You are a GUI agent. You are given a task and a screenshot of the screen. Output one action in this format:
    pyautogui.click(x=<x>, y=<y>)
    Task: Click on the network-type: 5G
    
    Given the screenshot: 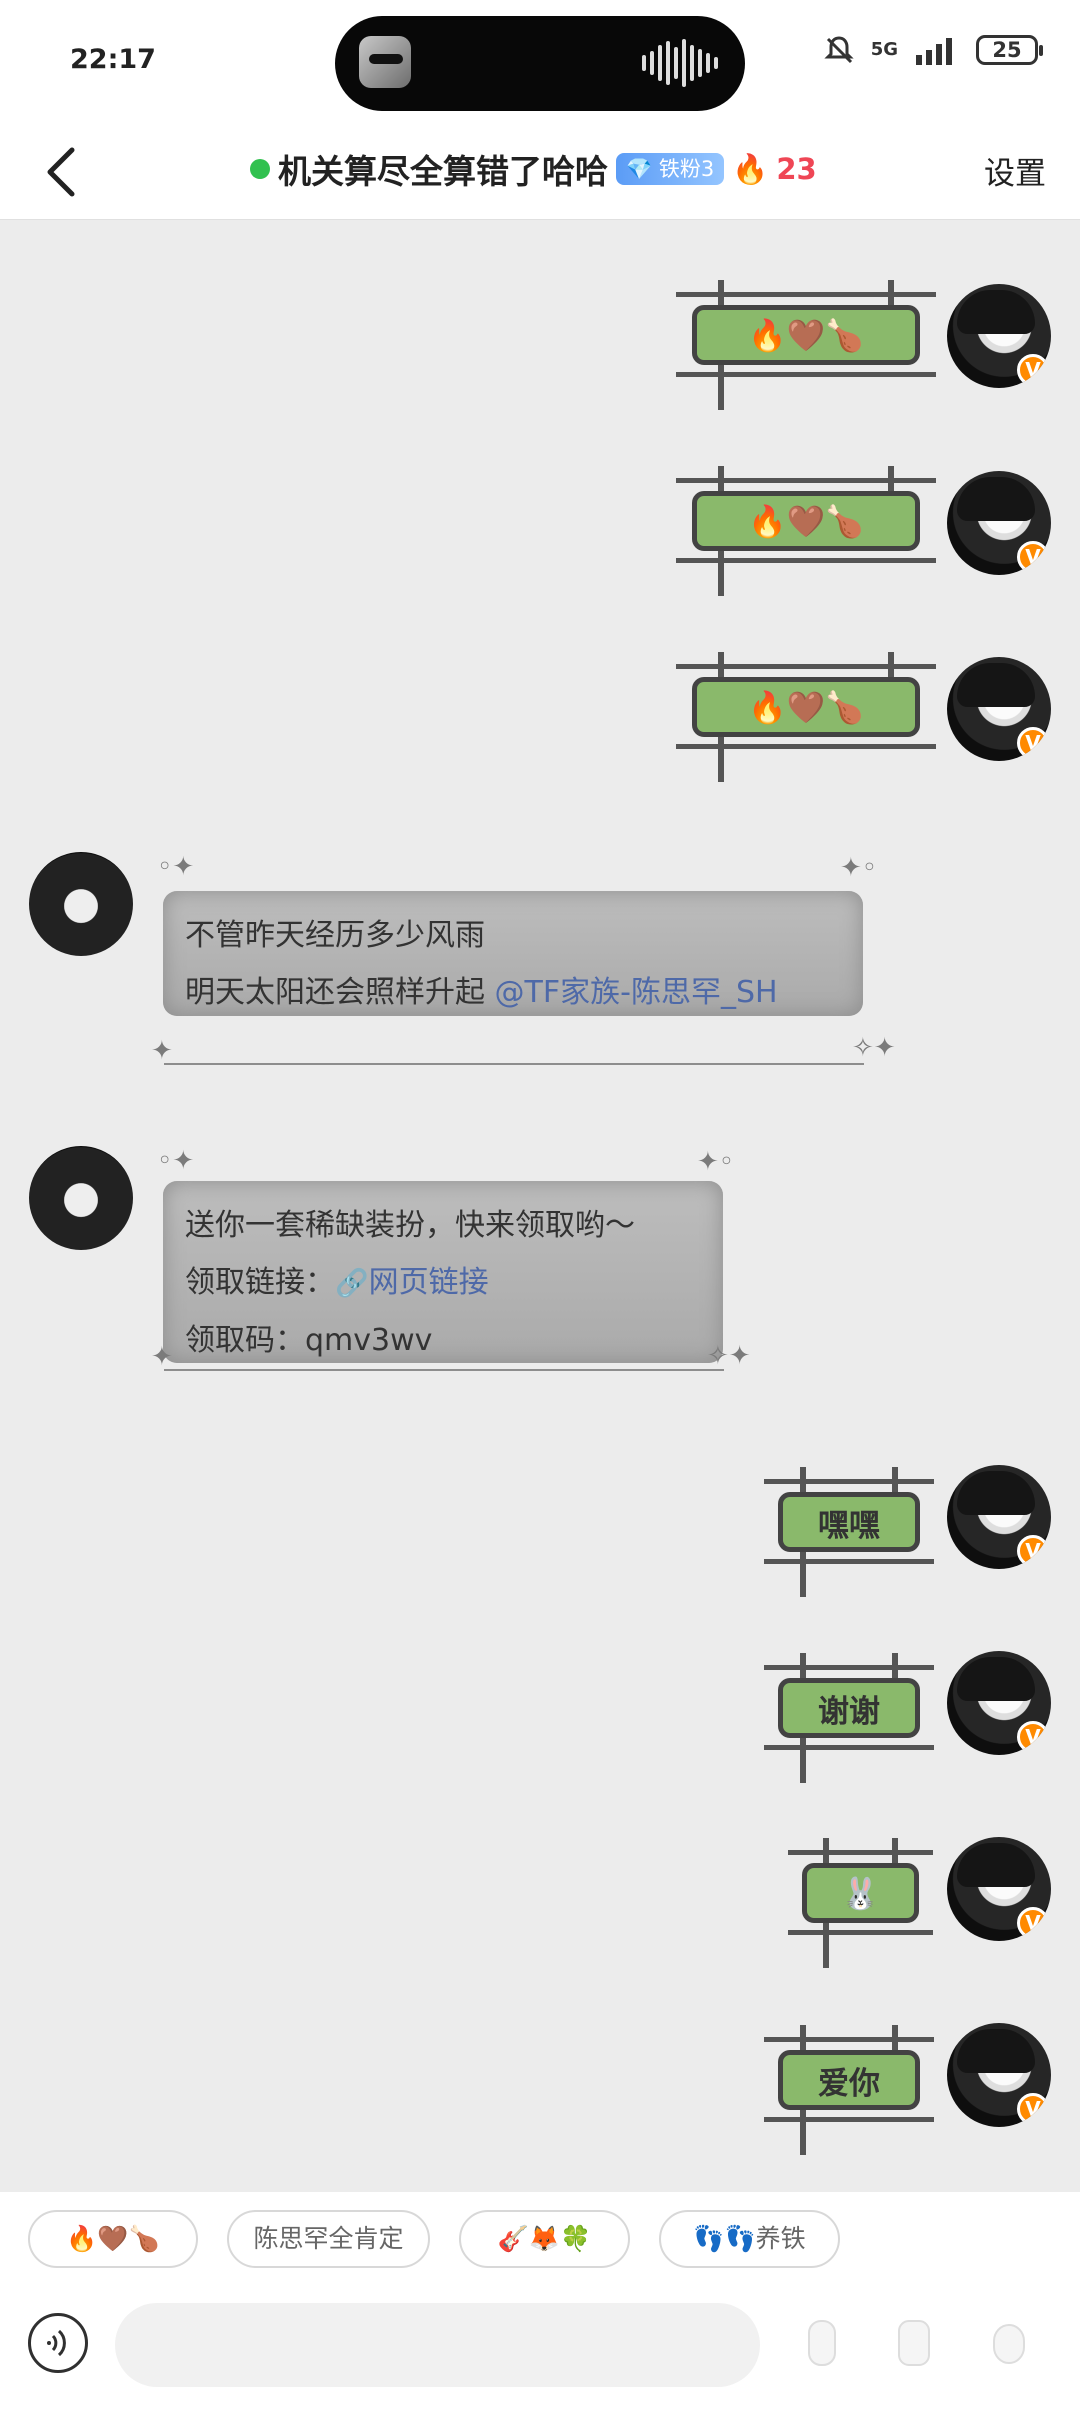 What is the action you would take?
    pyautogui.click(x=884, y=49)
    